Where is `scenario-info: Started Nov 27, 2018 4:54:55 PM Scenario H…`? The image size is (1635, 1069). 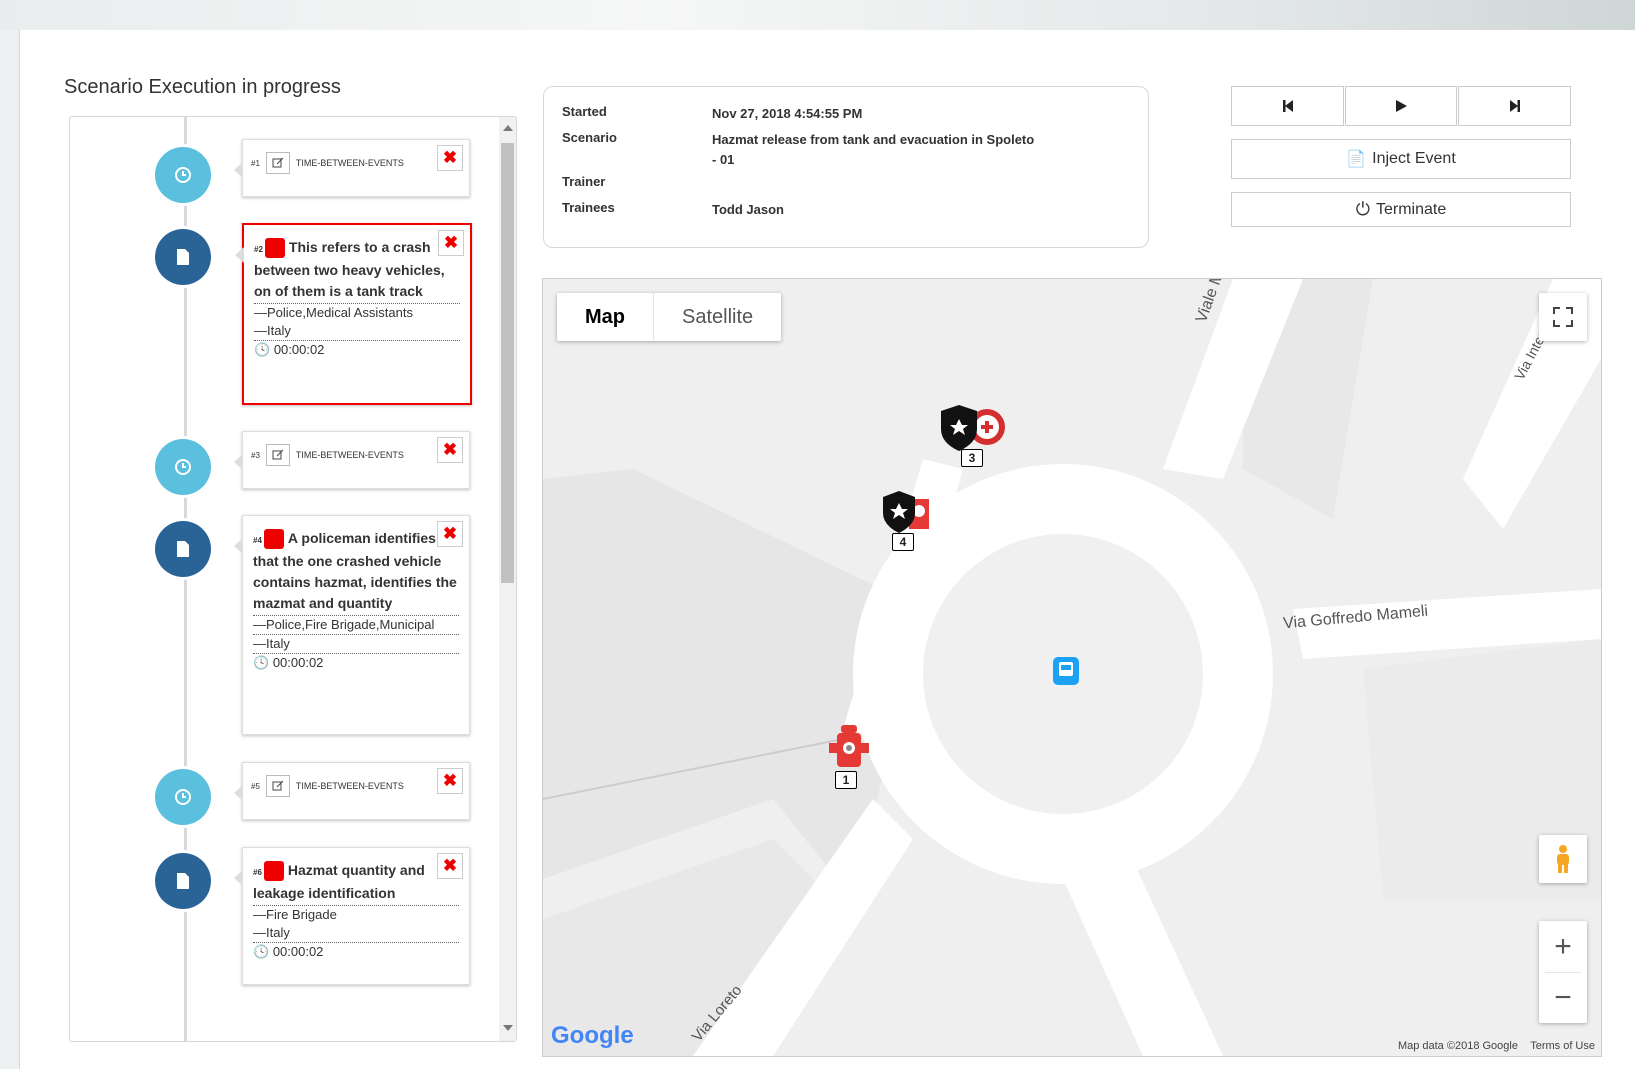
scenario-info: Started Nov 27, 2018 4:54:55 PM Scenario H… is located at coordinates (846, 167).